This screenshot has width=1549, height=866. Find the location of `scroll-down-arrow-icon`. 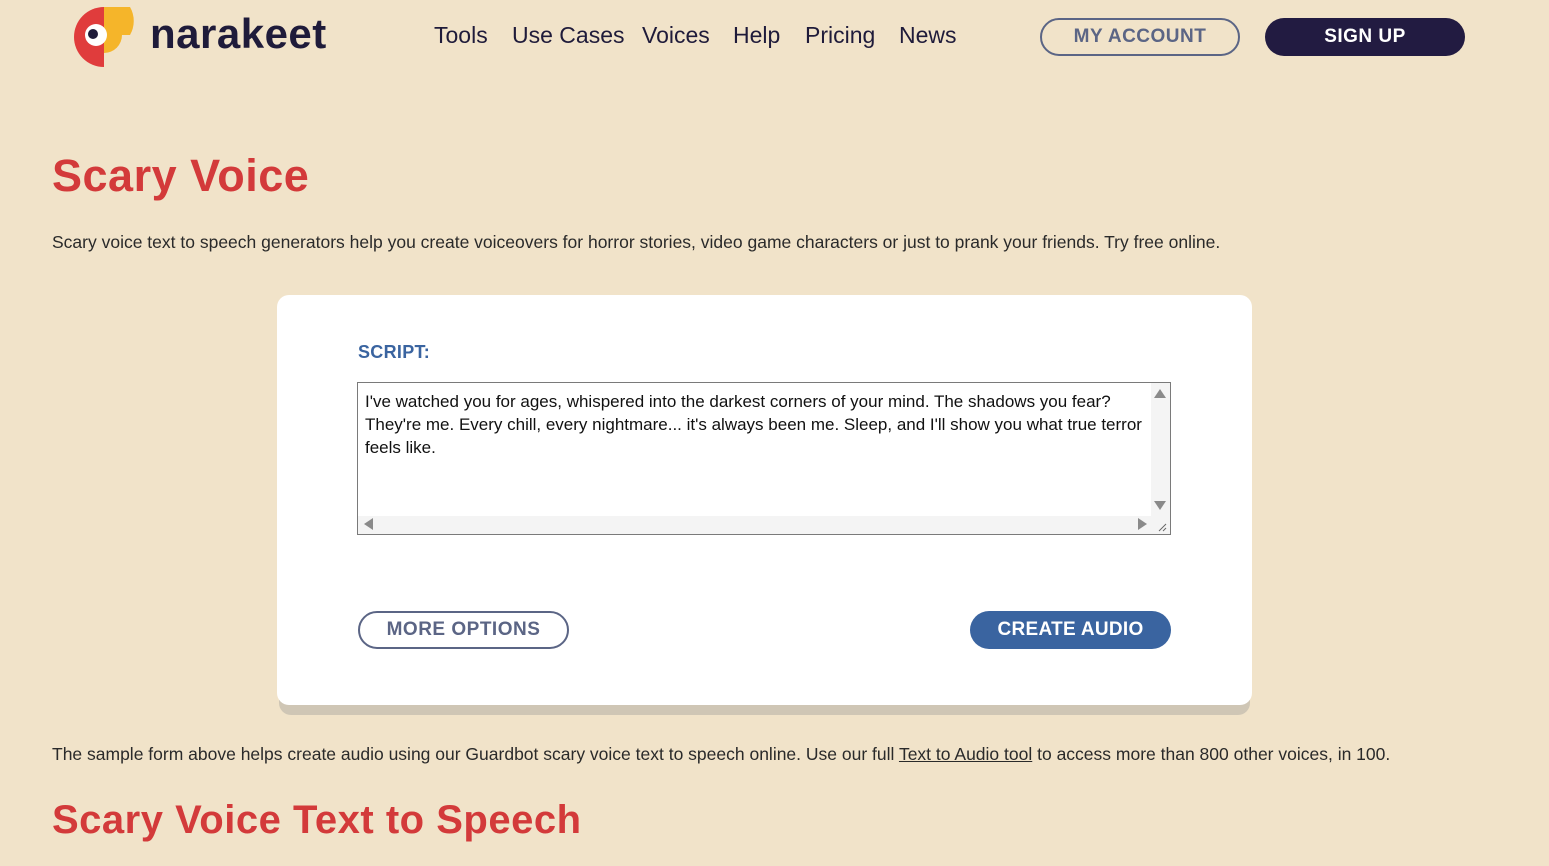

scroll-down-arrow-icon is located at coordinates (1160, 505).